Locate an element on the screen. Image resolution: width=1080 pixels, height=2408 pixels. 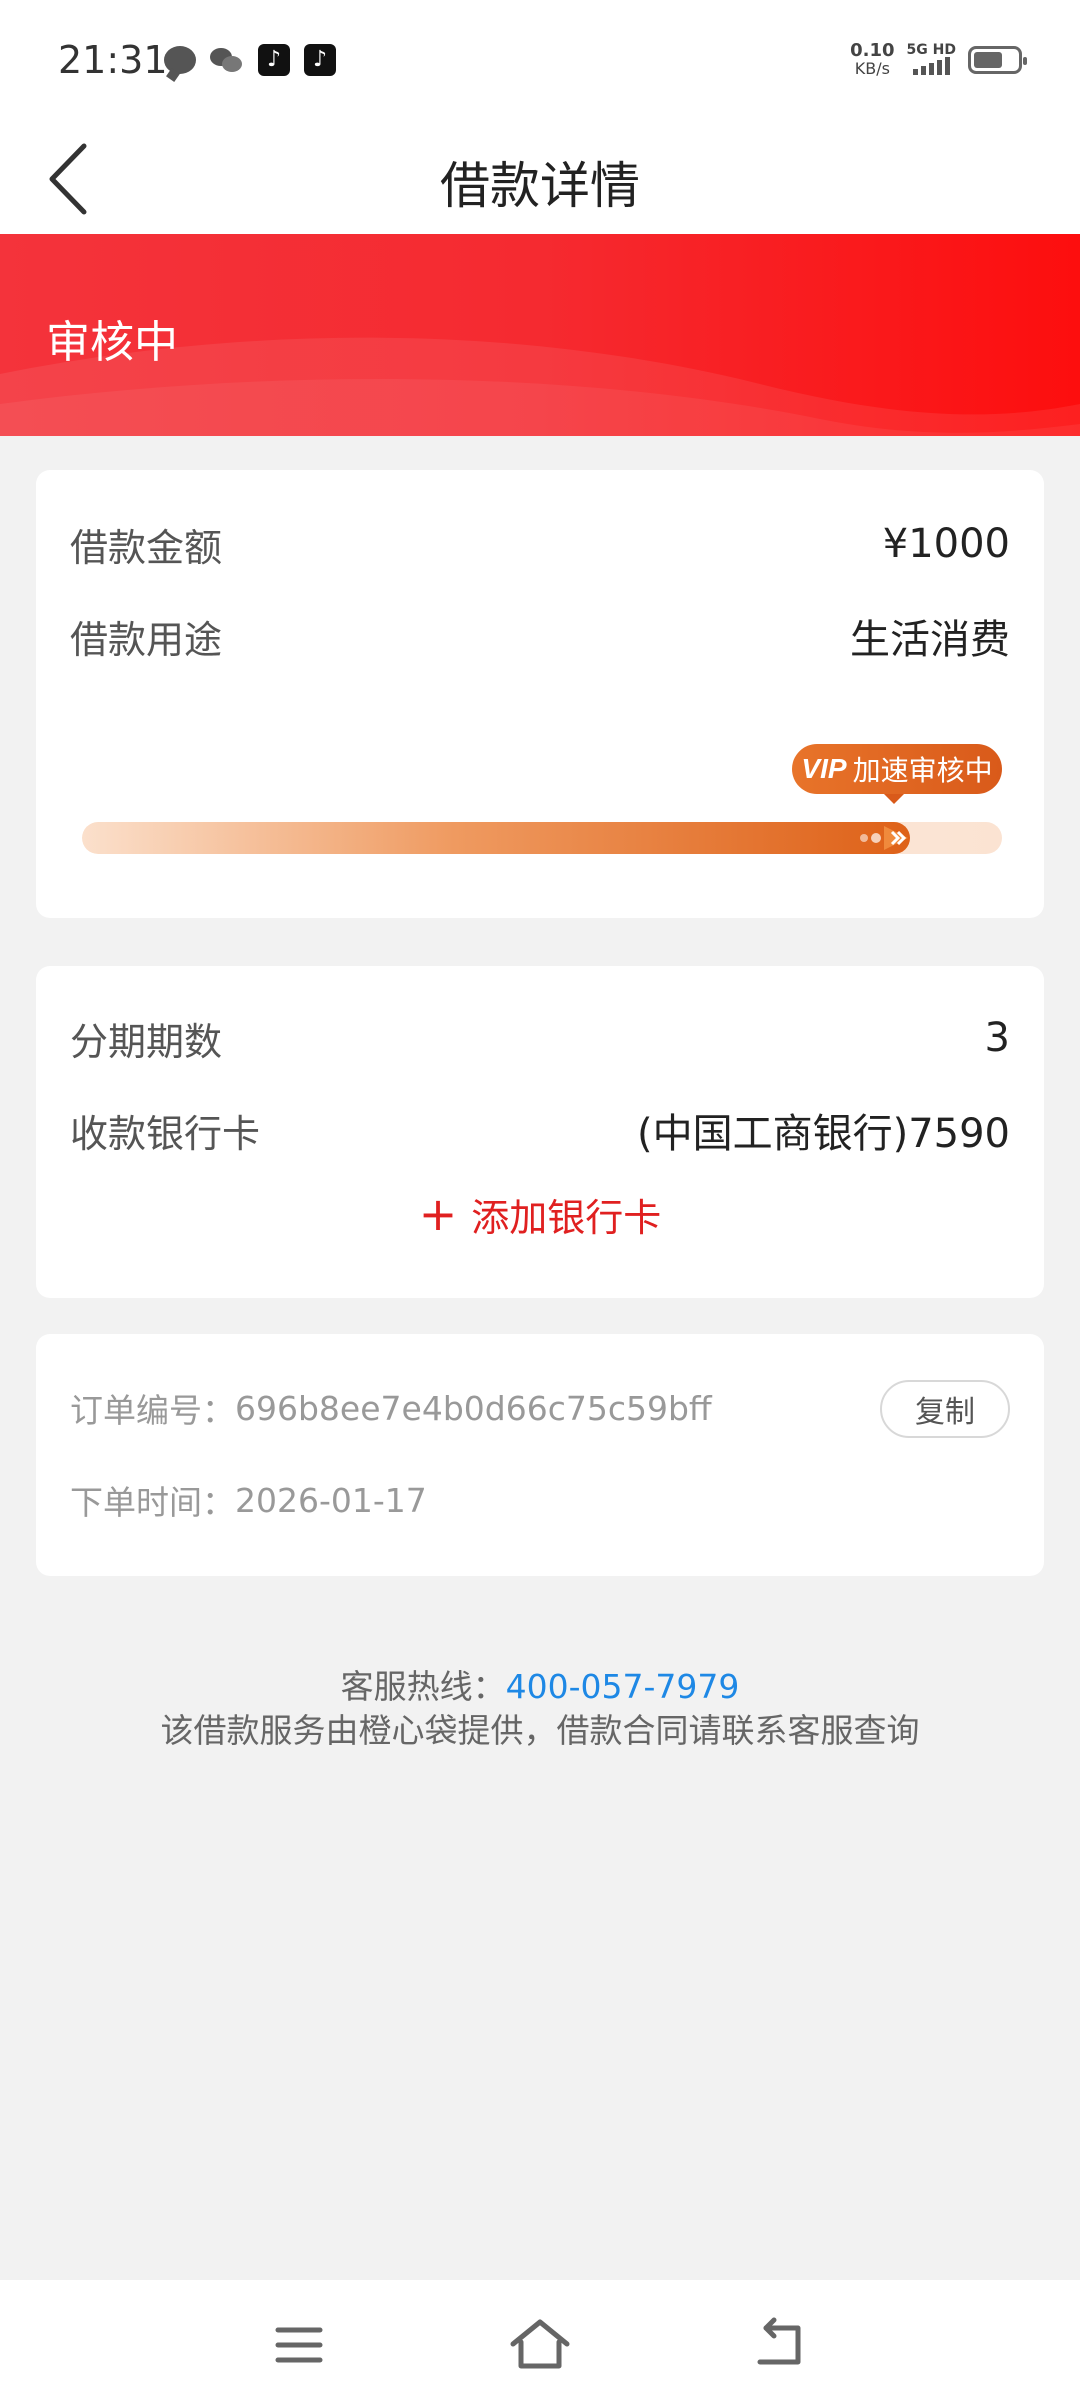
review-status: 审核中 is located at coordinates (112, 342).